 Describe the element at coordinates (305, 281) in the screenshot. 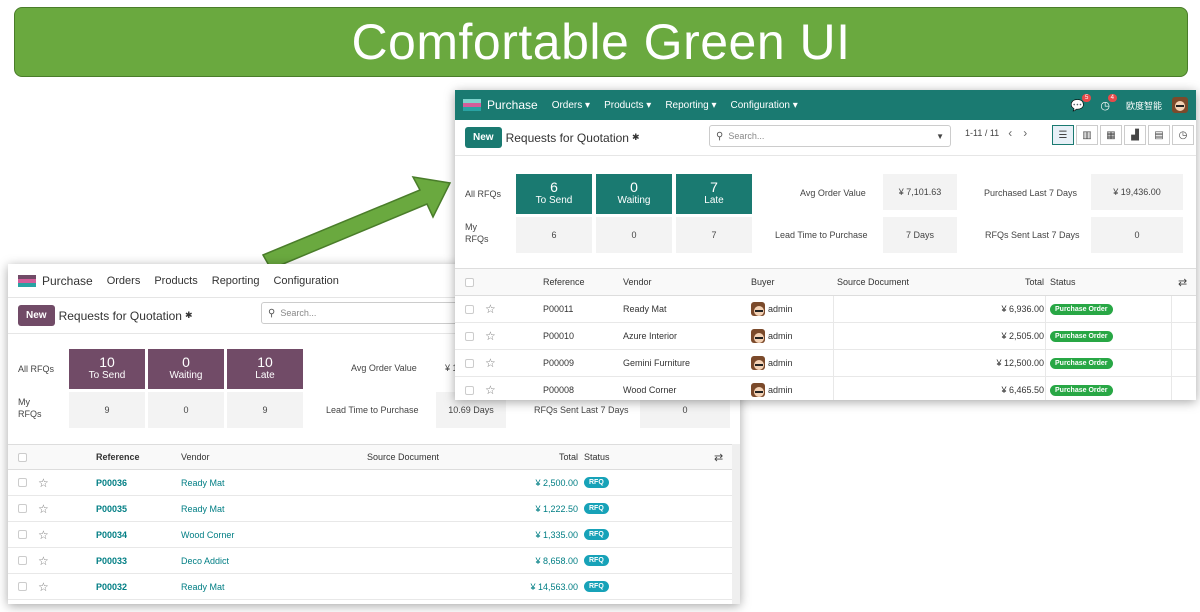

I see `menu-configuration: Configuration` at that location.